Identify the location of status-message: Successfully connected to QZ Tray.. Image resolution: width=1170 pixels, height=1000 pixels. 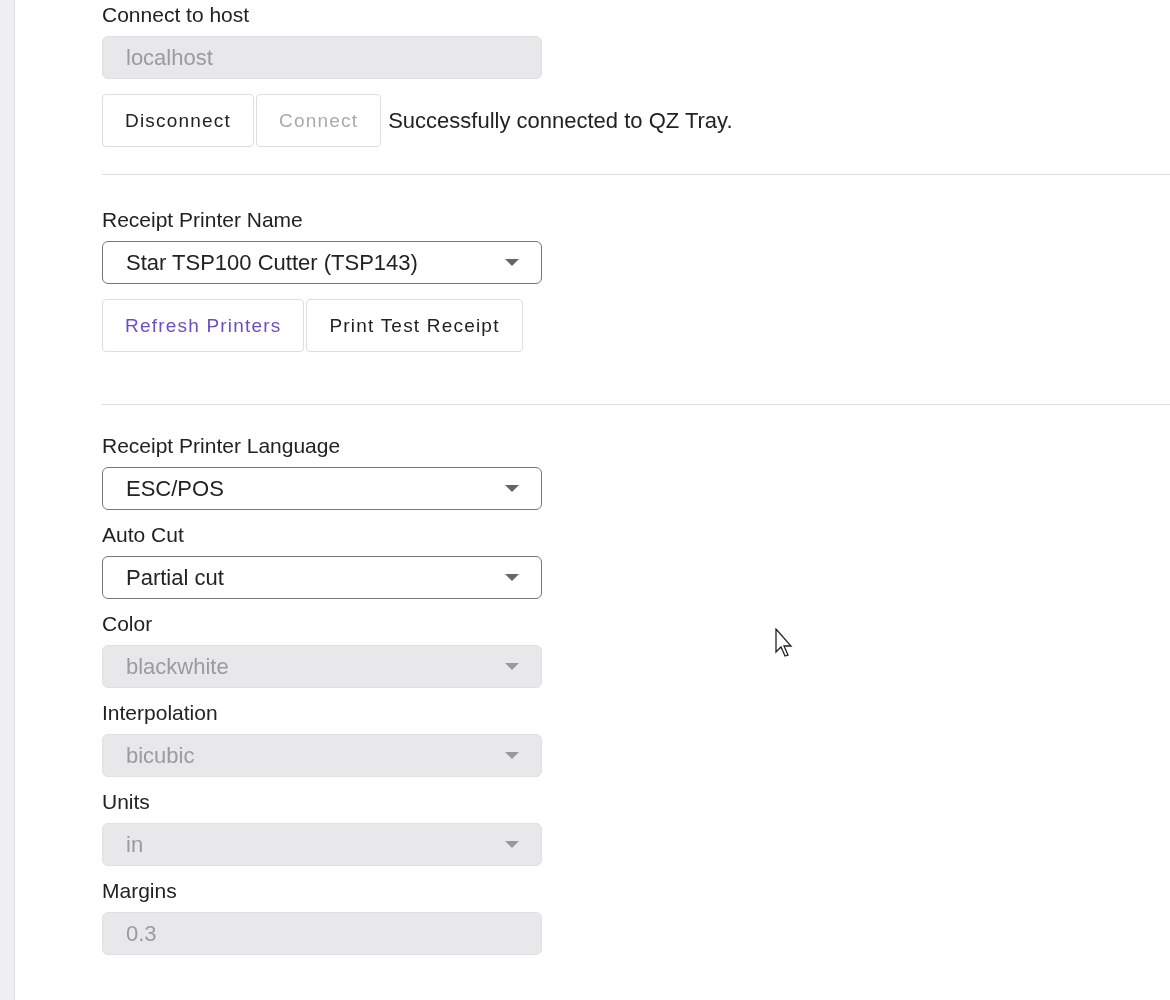
(560, 120).